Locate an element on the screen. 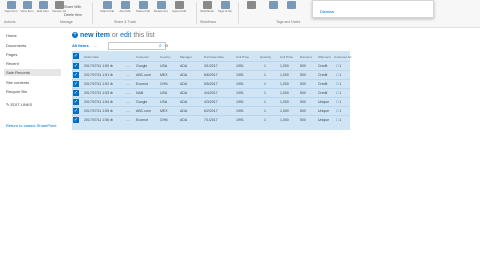 This screenshot has height=270, width=480. col-manager: Manager is located at coordinates (186, 57).